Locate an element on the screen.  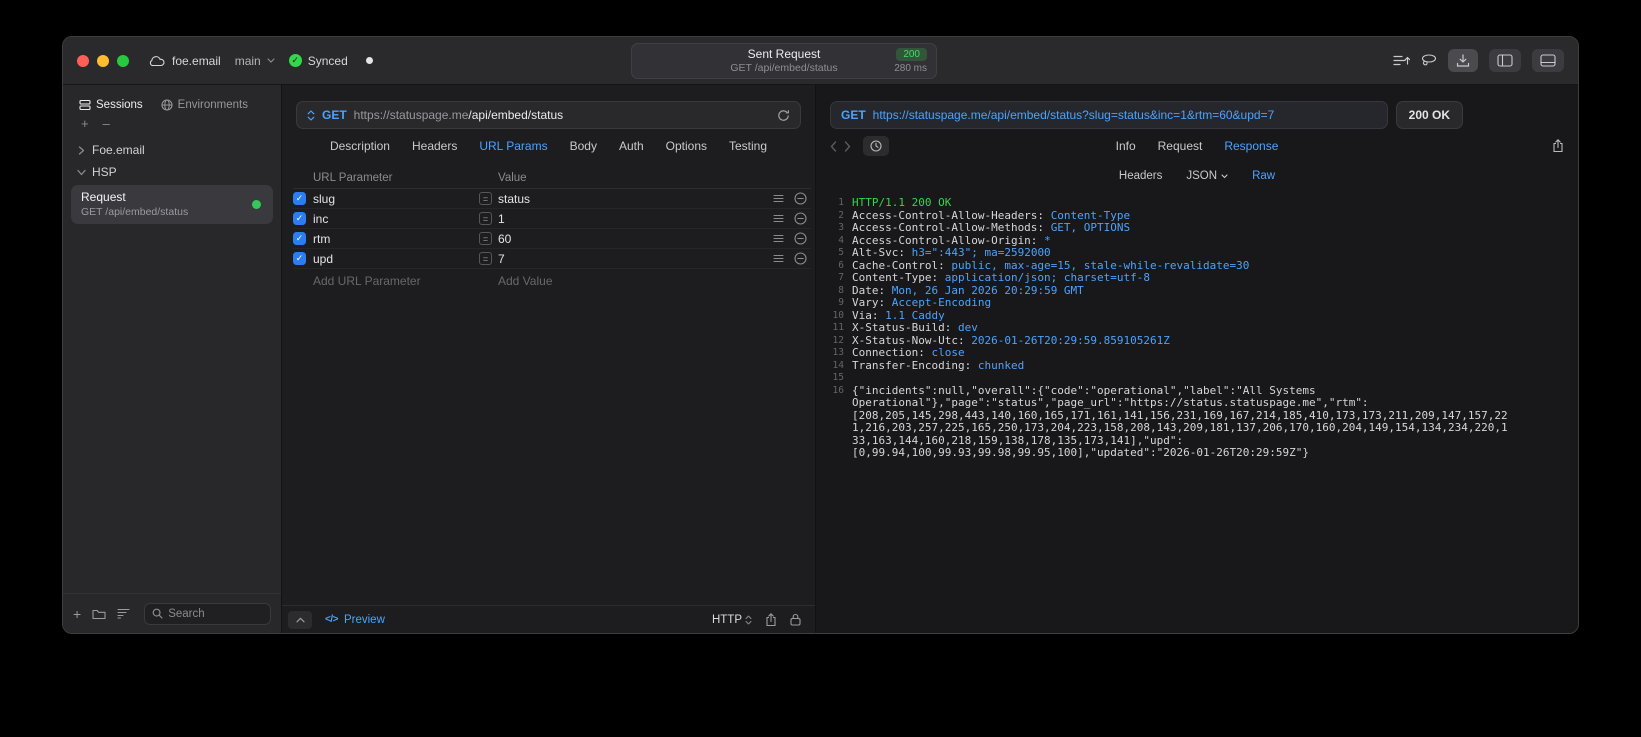
search-input: Search is located at coordinates (207, 613).